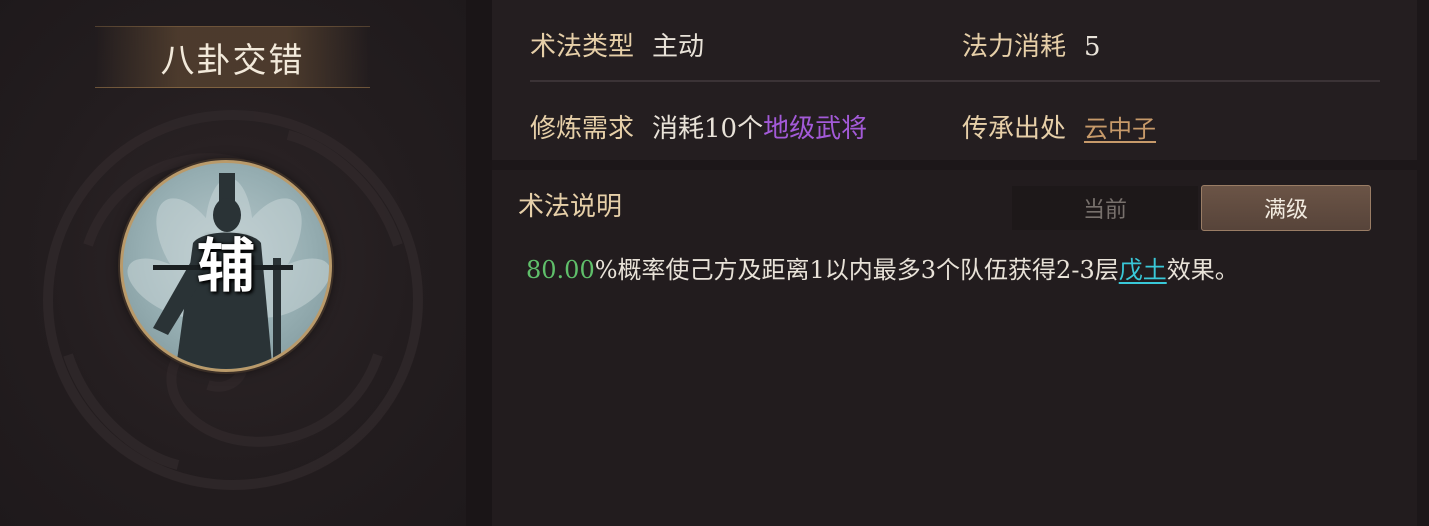 The width and height of the screenshot is (1429, 526). I want to click on training-cost-text: 消耗10个, so click(708, 129).